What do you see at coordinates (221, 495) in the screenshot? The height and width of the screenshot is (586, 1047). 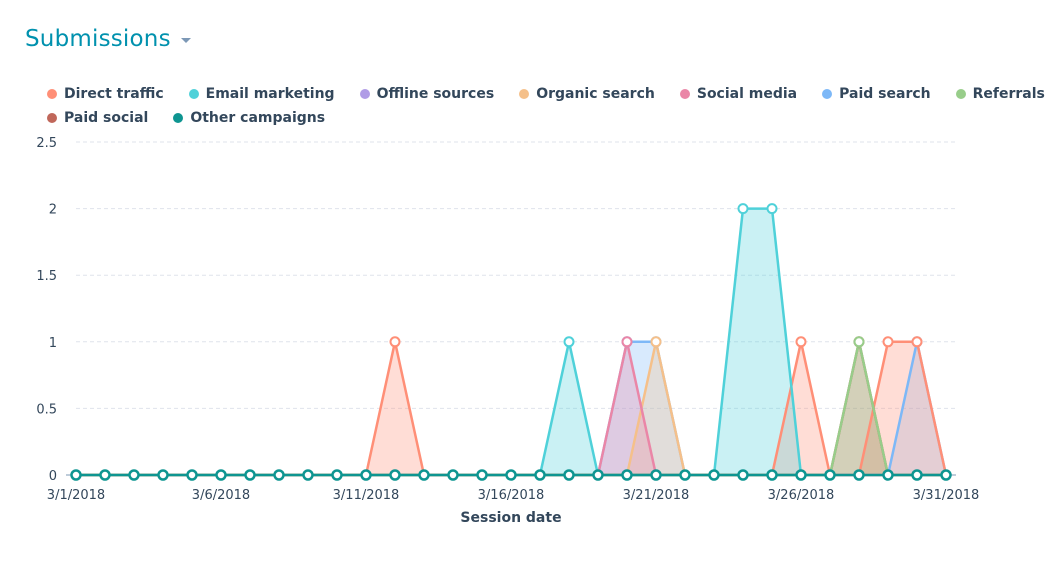 I see `x-tick-label: 3/6/2018` at bounding box center [221, 495].